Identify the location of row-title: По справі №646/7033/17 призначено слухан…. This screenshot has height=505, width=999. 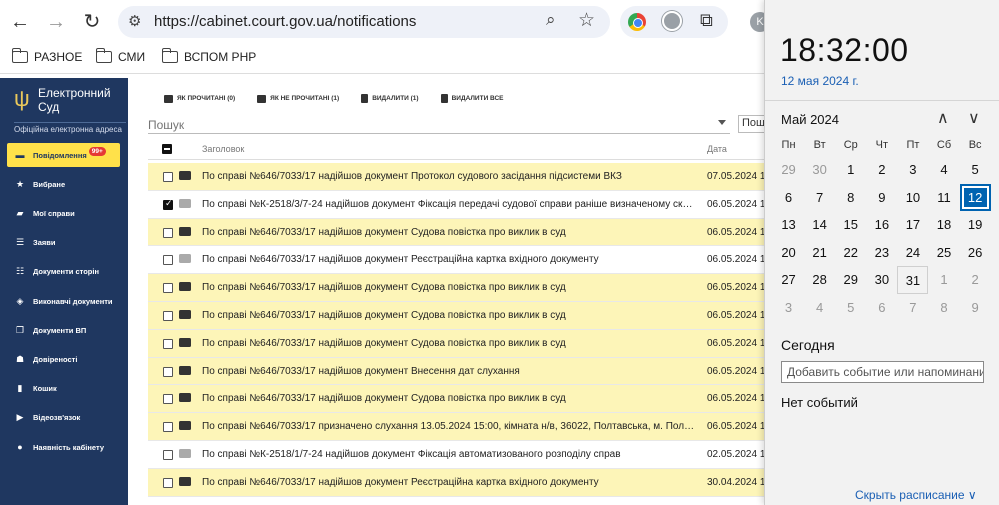
(449, 426).